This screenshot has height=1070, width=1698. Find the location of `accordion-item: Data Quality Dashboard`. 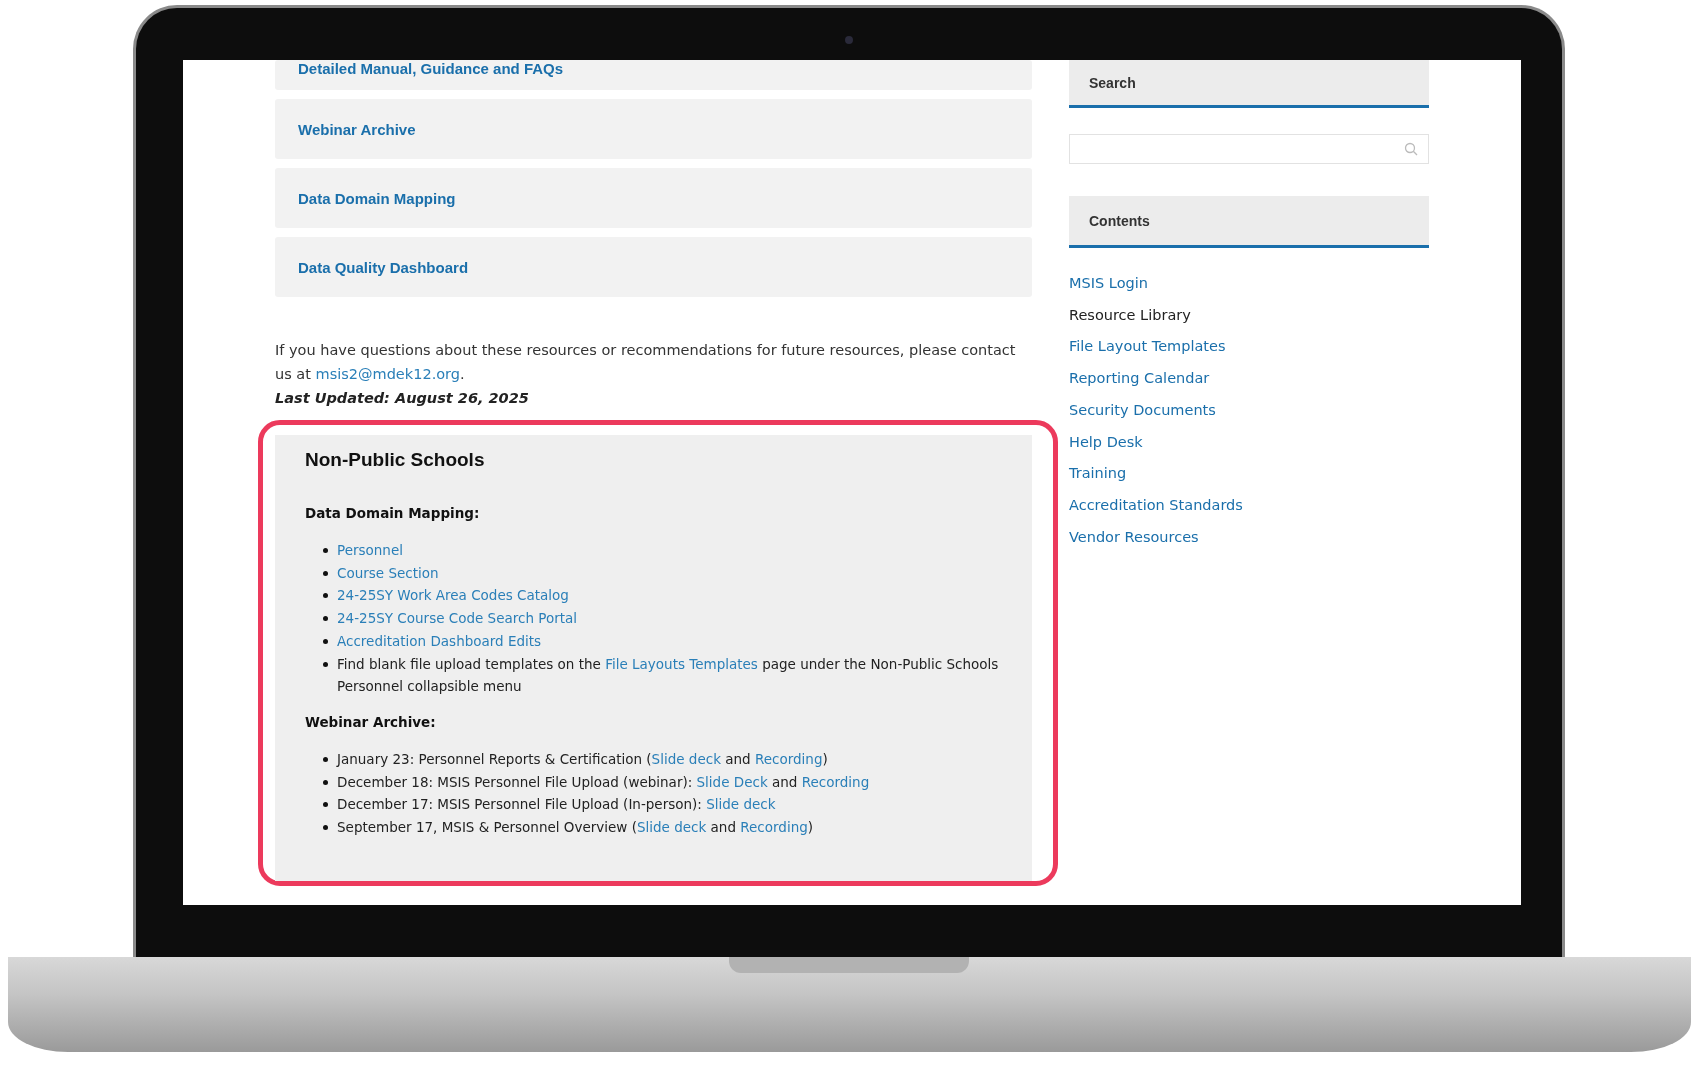

accordion-item: Data Quality Dashboard is located at coordinates (653, 267).